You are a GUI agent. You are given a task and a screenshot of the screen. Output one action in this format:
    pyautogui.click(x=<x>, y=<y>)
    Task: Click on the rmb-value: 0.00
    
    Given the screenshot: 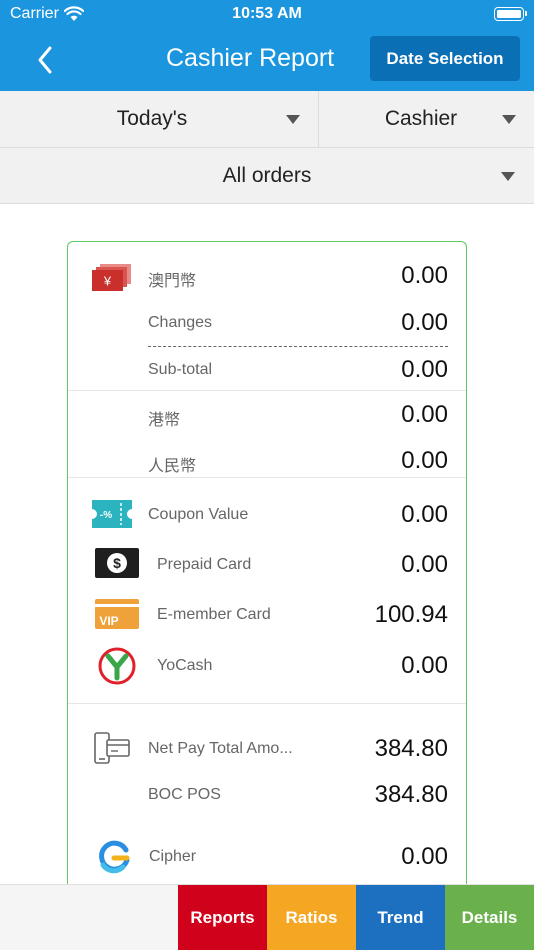 What is the action you would take?
    pyautogui.click(x=424, y=460)
    